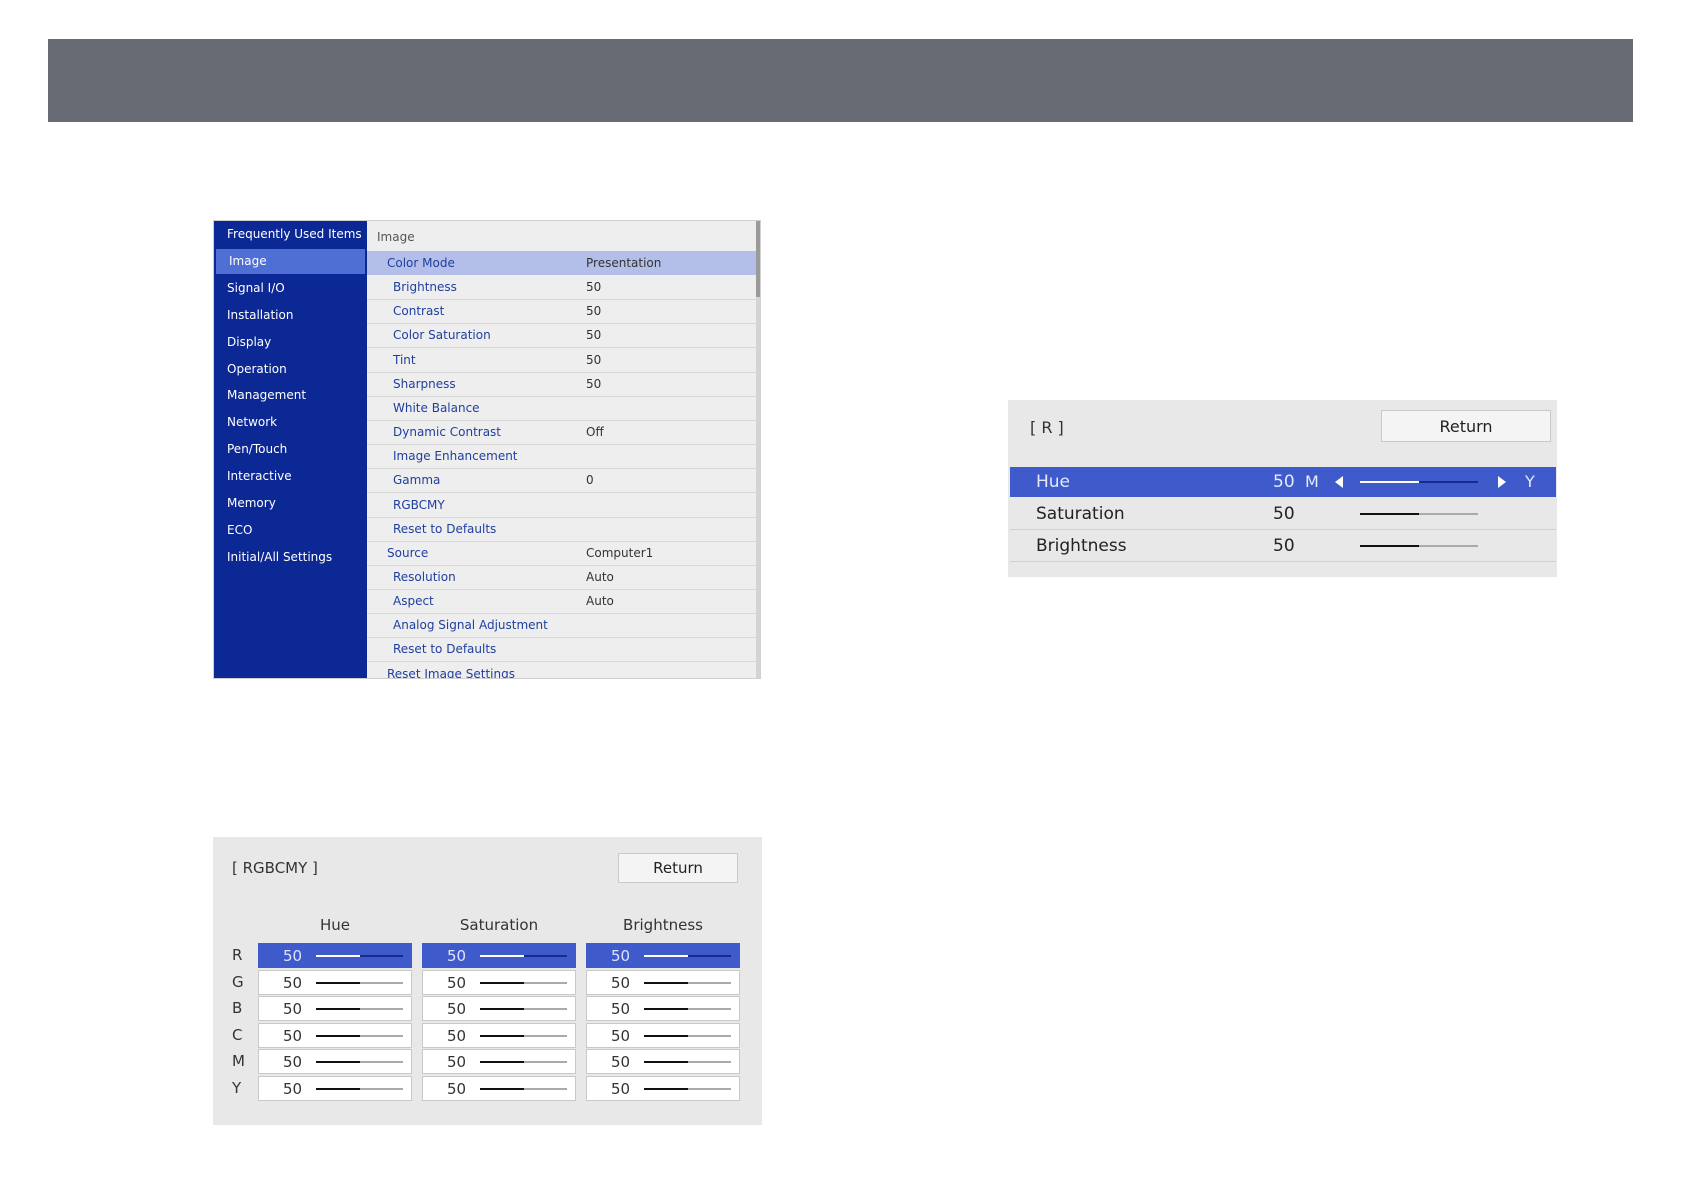 Image resolution: width=1684 pixels, height=1190 pixels. Describe the element at coordinates (290, 369) in the screenshot. I see `sidebar-item-operation: Operation` at that location.